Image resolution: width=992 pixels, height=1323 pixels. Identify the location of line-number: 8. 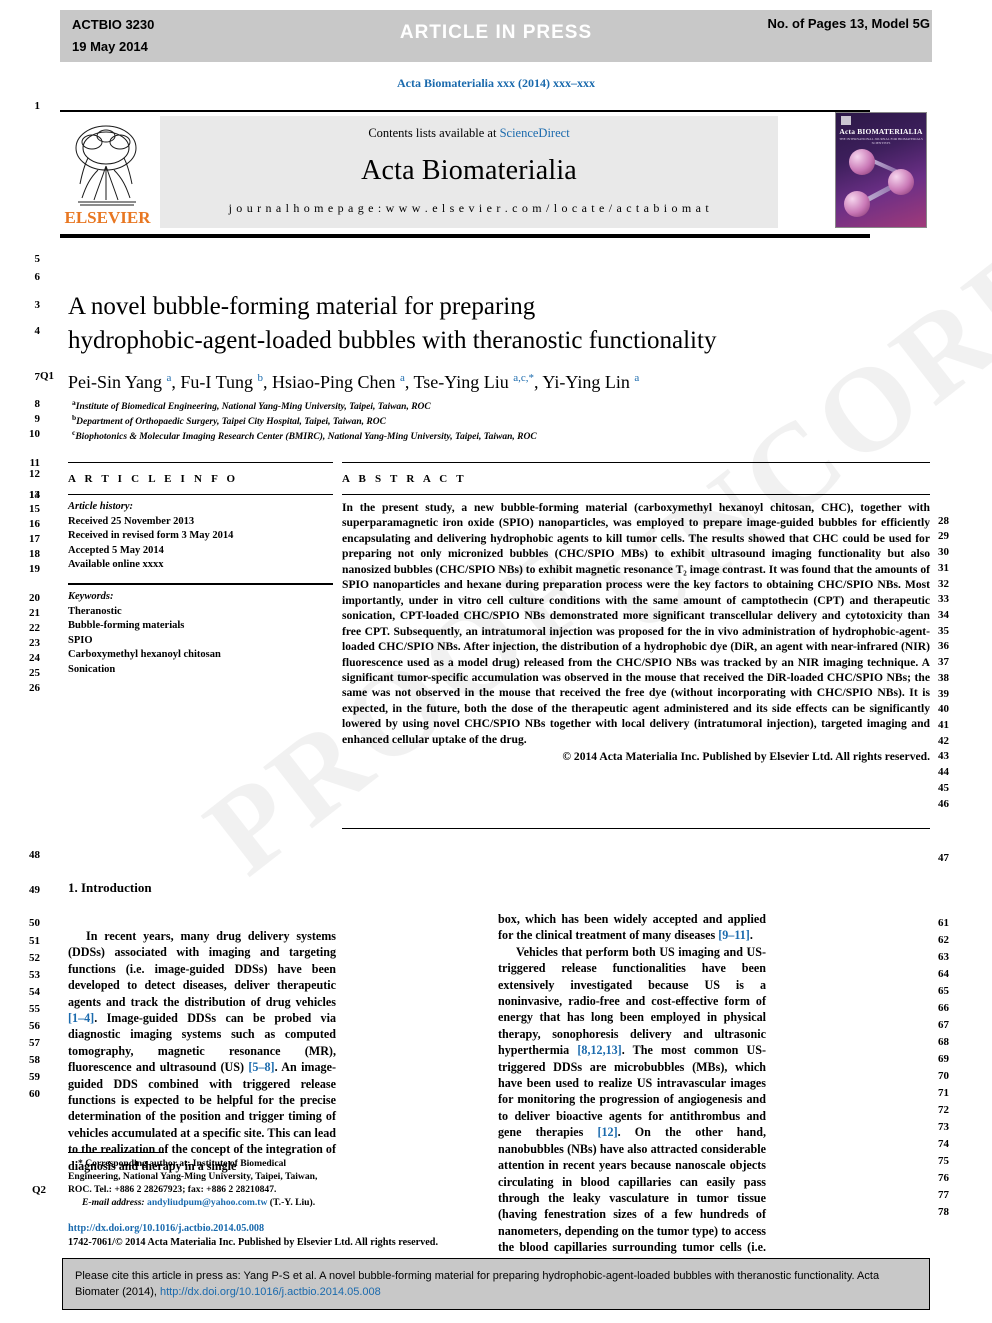
(37, 404).